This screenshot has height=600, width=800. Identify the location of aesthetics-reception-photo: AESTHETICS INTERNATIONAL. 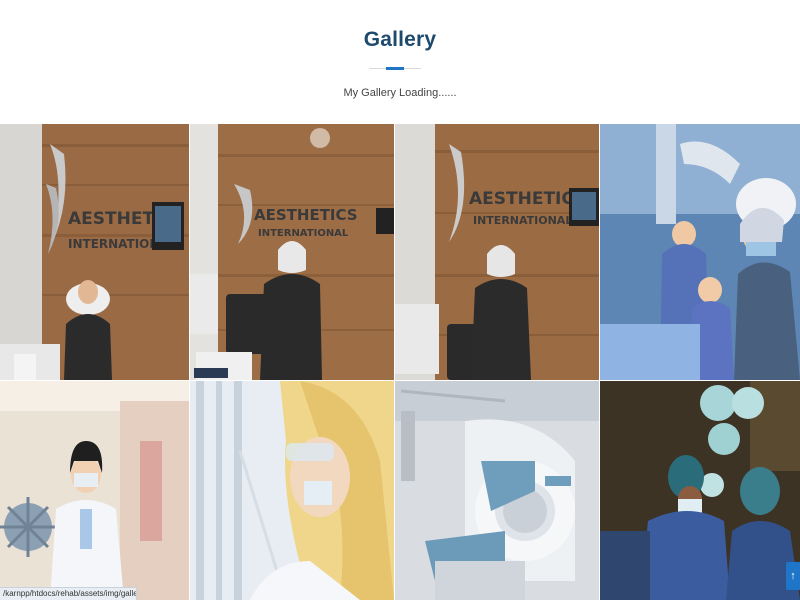
(94, 252).